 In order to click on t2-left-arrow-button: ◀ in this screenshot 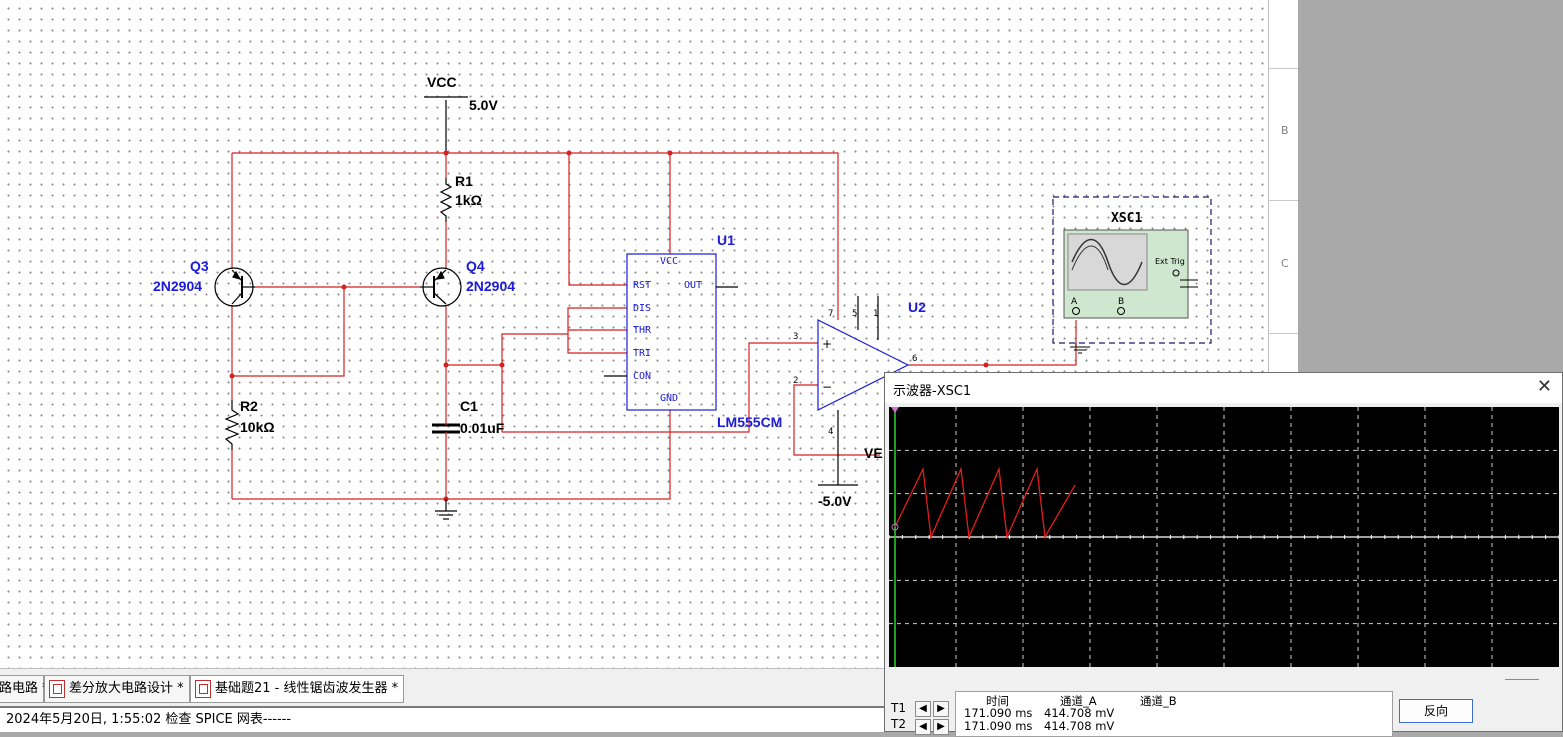, I will do `click(923, 727)`.